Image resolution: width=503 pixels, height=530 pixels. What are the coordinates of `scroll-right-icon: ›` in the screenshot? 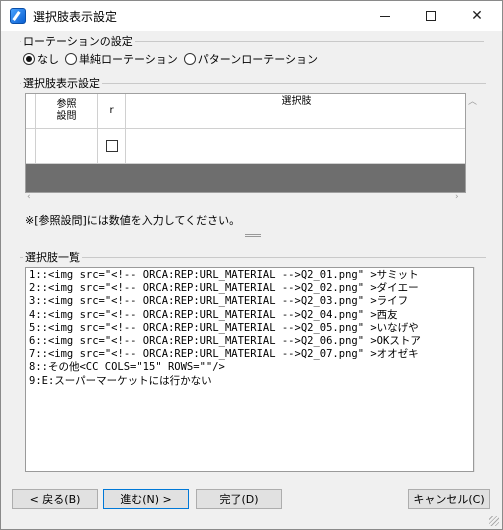 It's located at (457, 197).